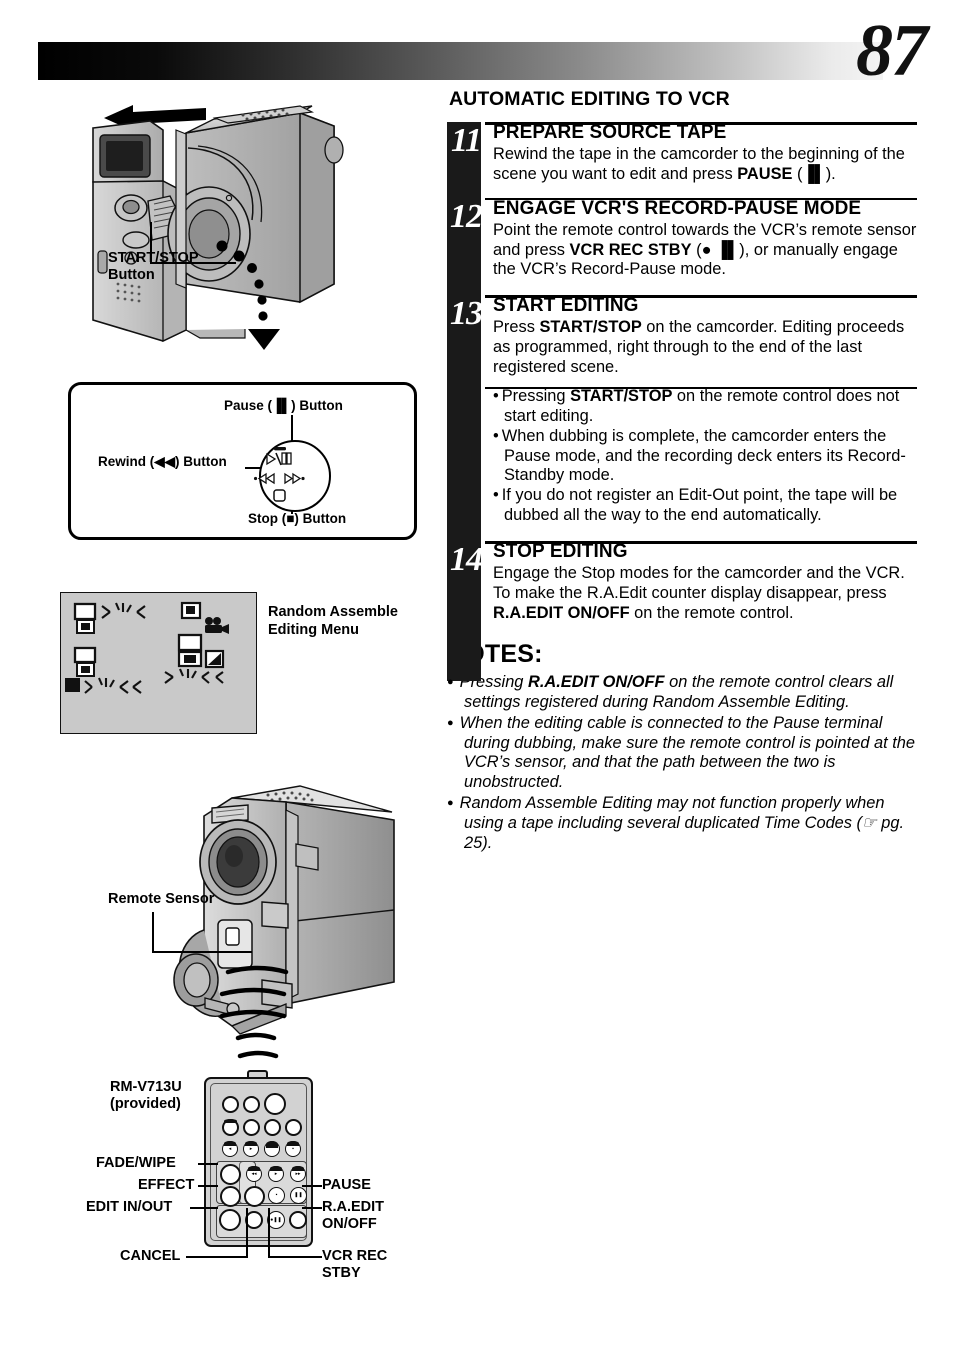 Image resolution: width=954 pixels, height=1355 pixels. What do you see at coordinates (251, 1104) in the screenshot?
I see `remote-button-r1c2` at bounding box center [251, 1104].